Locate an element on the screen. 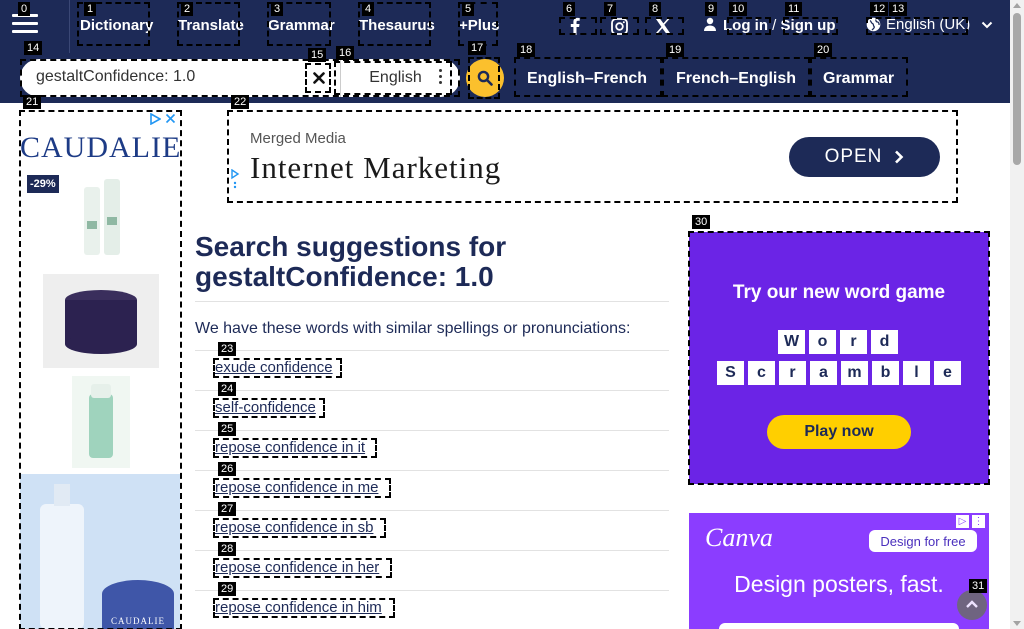 This screenshot has height=629, width=1024. banner-open-button: OPEN is located at coordinates (864, 157).